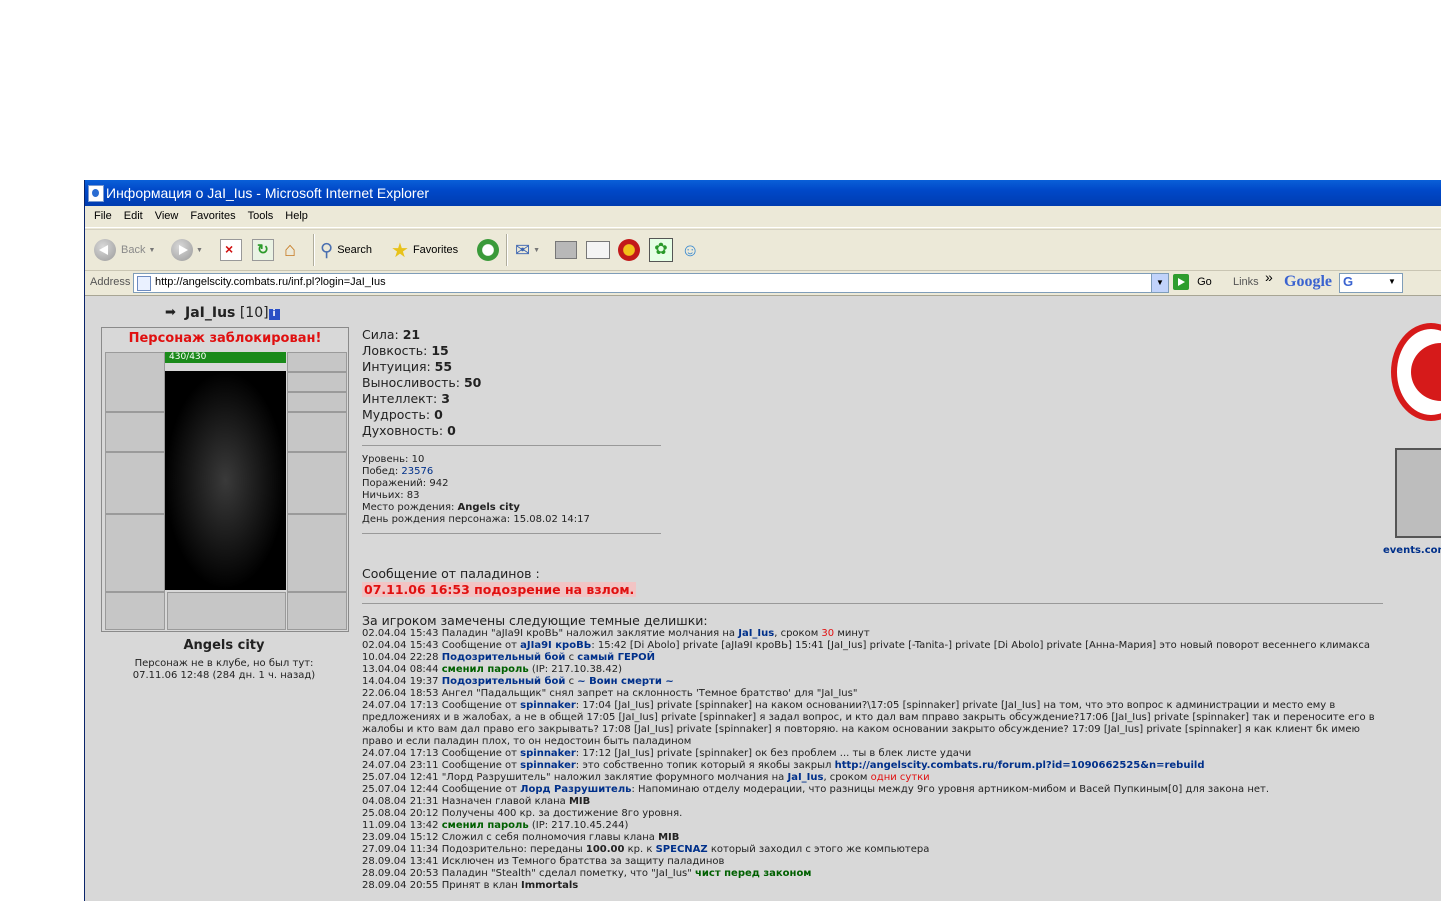 The image size is (1441, 901). What do you see at coordinates (629, 250) in the screenshot?
I see `casino-button` at bounding box center [629, 250].